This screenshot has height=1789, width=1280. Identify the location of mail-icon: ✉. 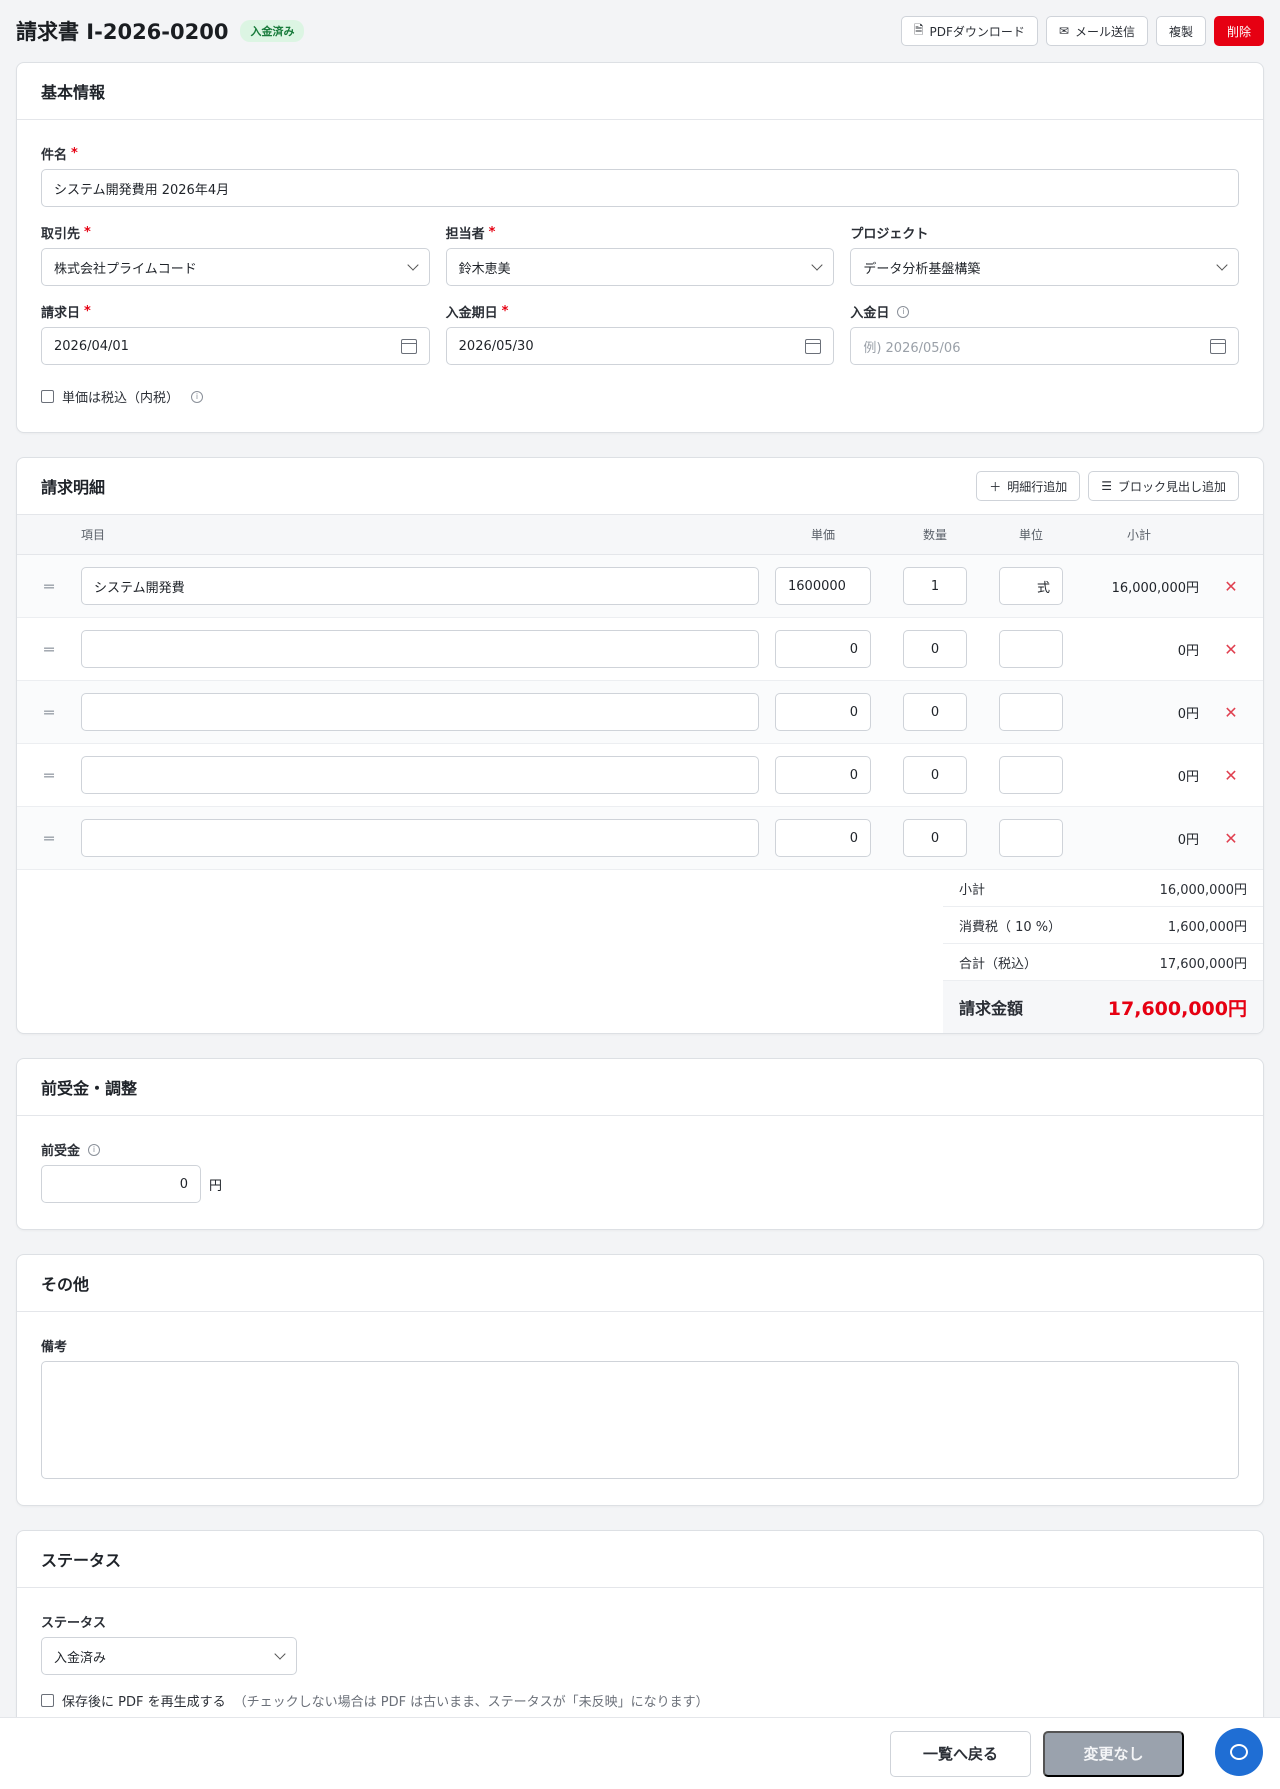
(1063, 31).